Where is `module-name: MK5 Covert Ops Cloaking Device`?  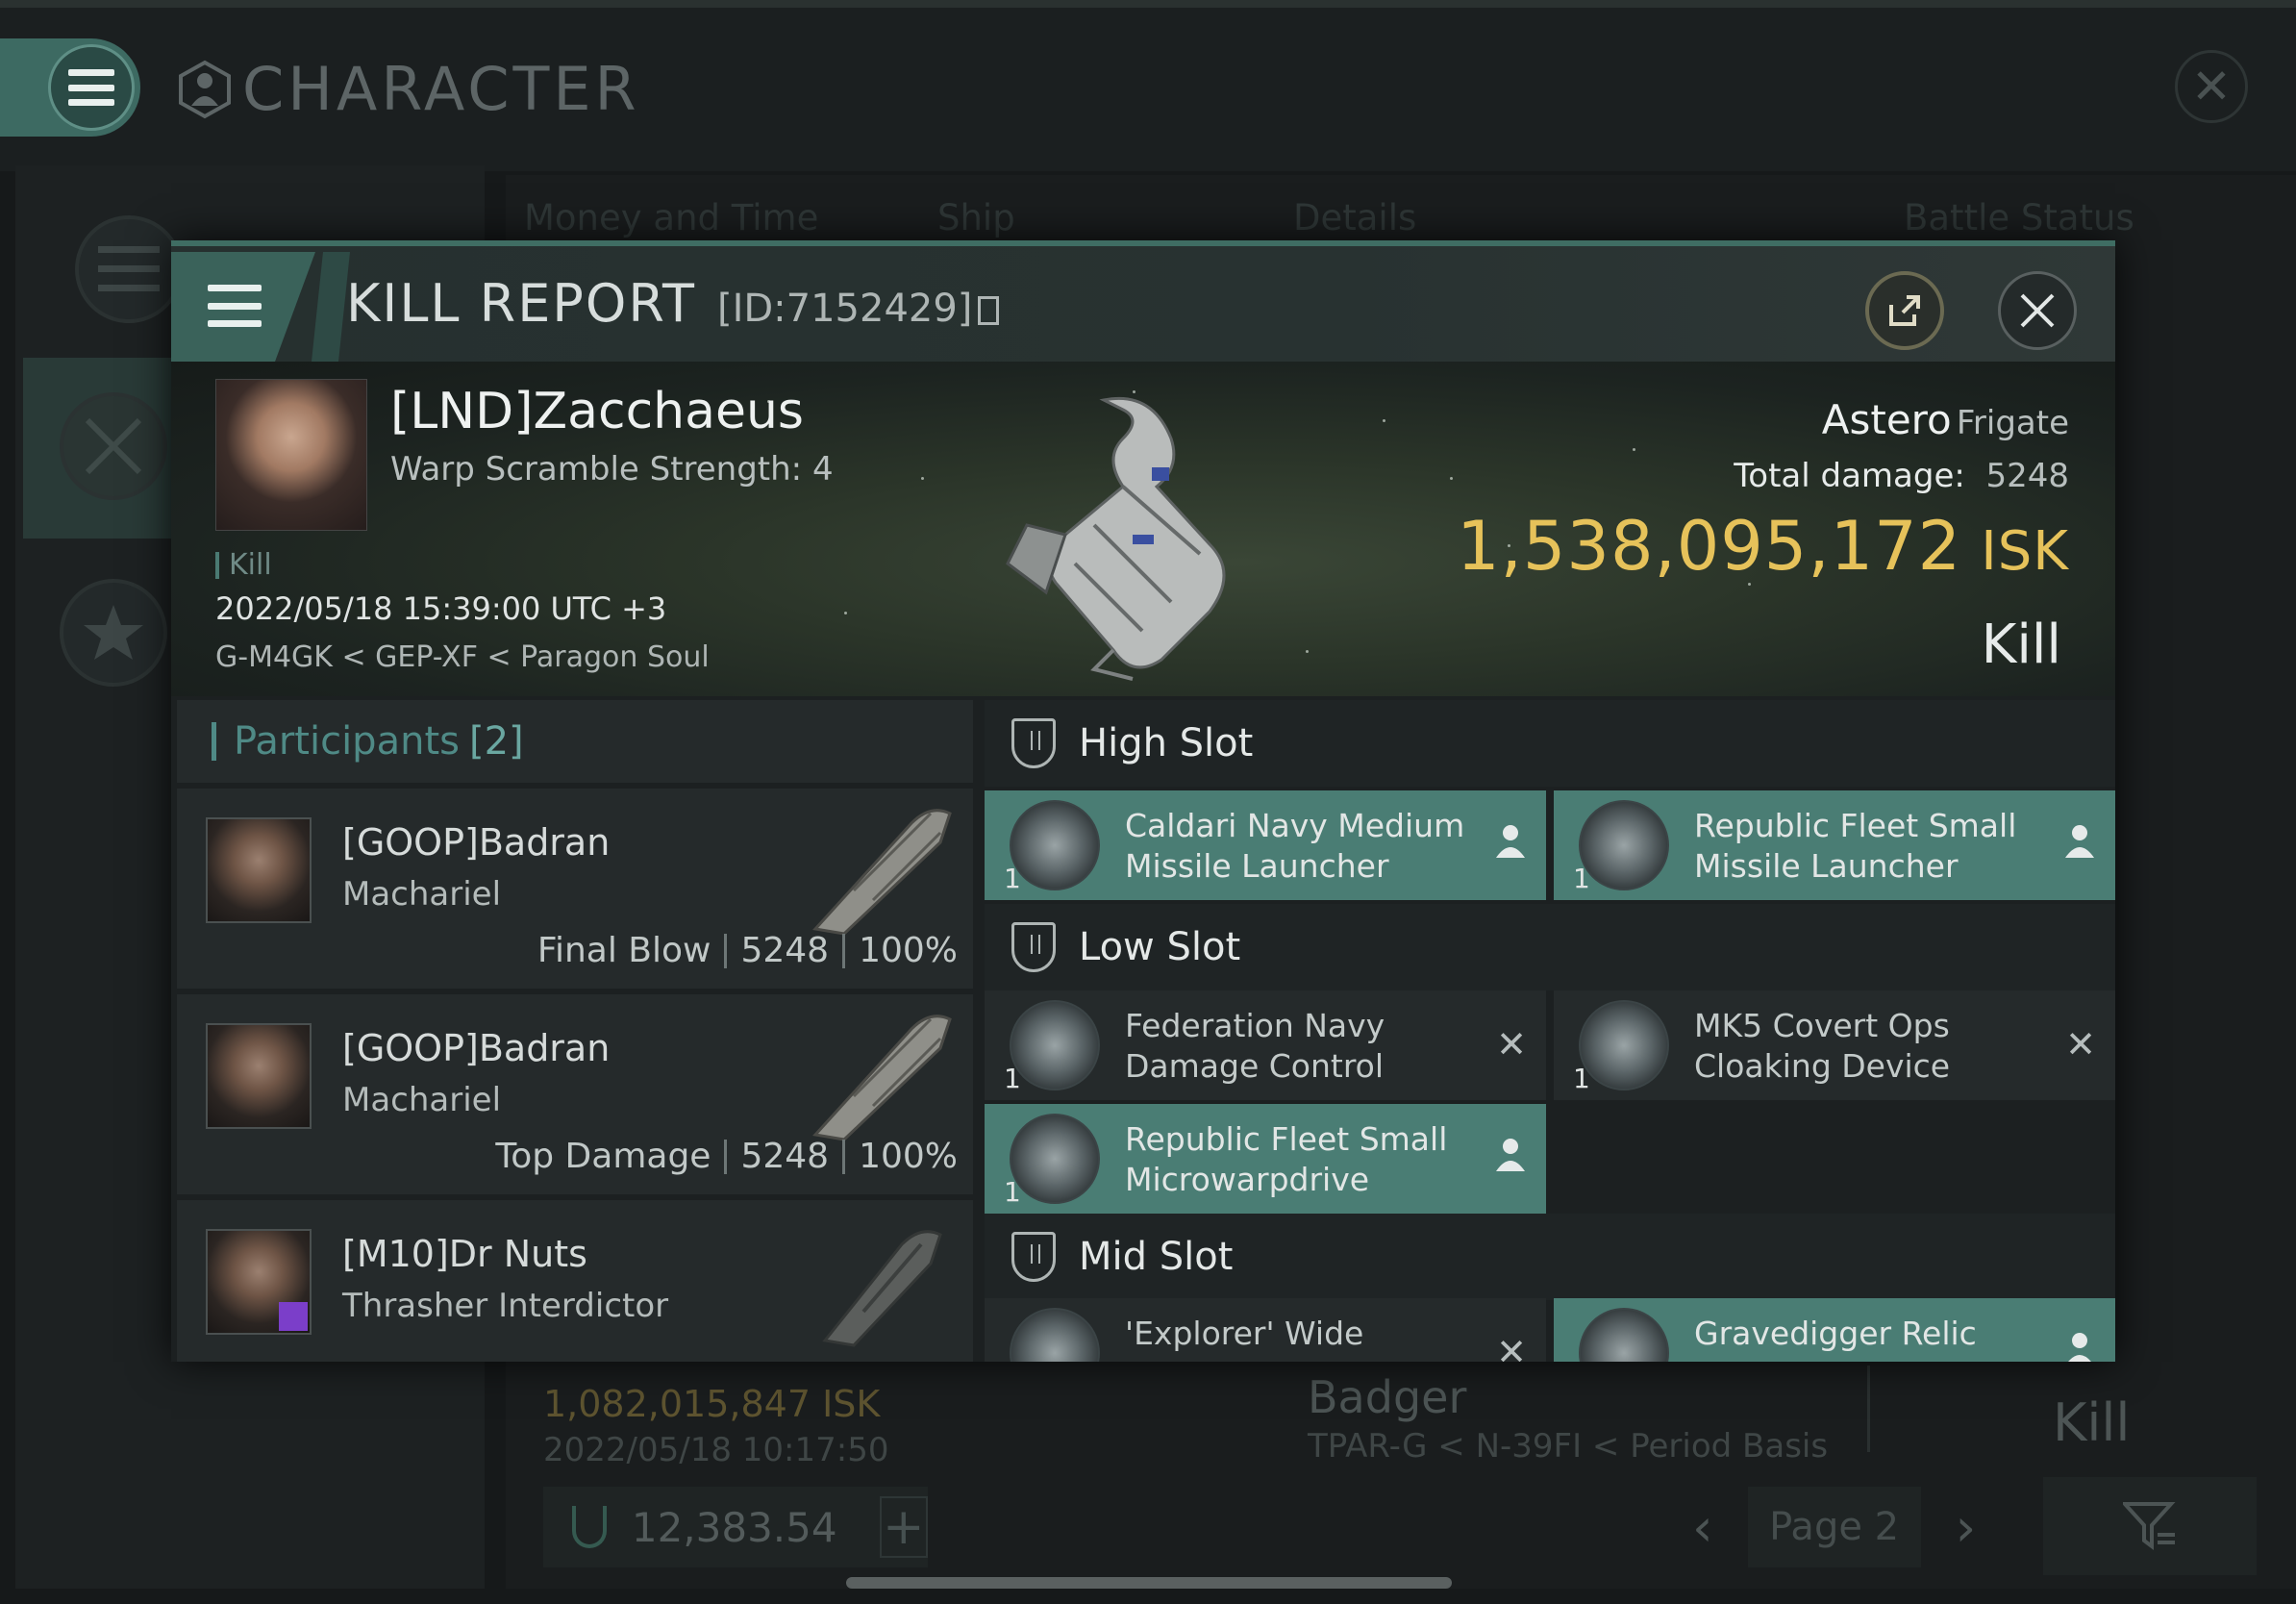 module-name: MK5 Covert Ops Cloaking Device is located at coordinates (1822, 1046).